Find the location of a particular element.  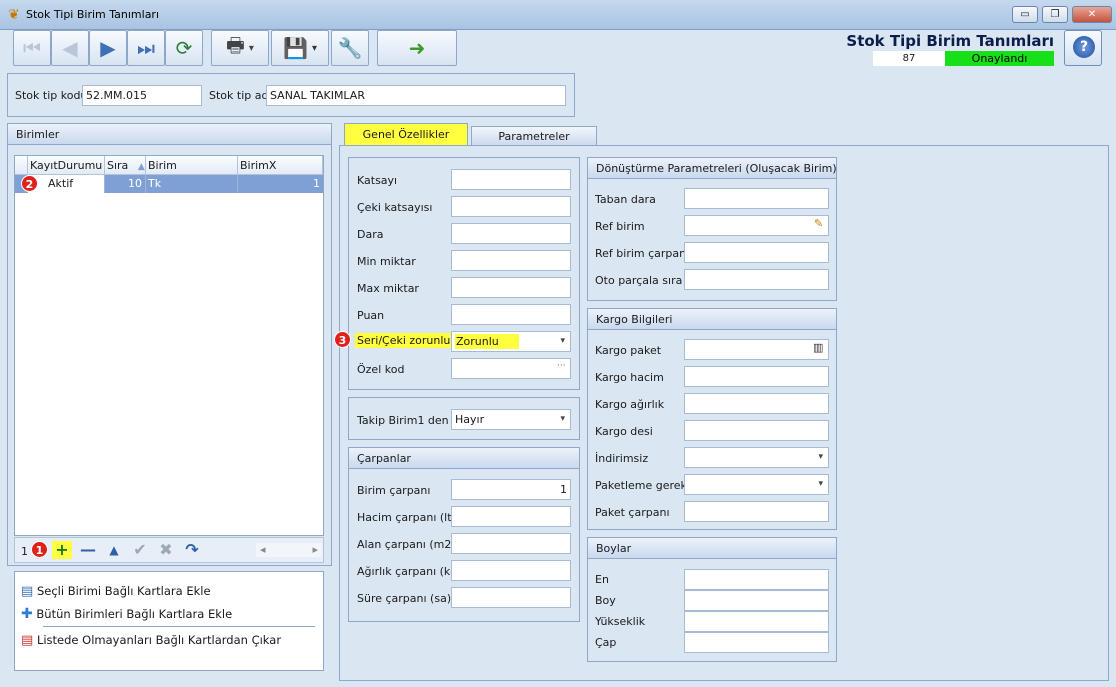

scroll-left-icon: ◂ is located at coordinates (263, 549).